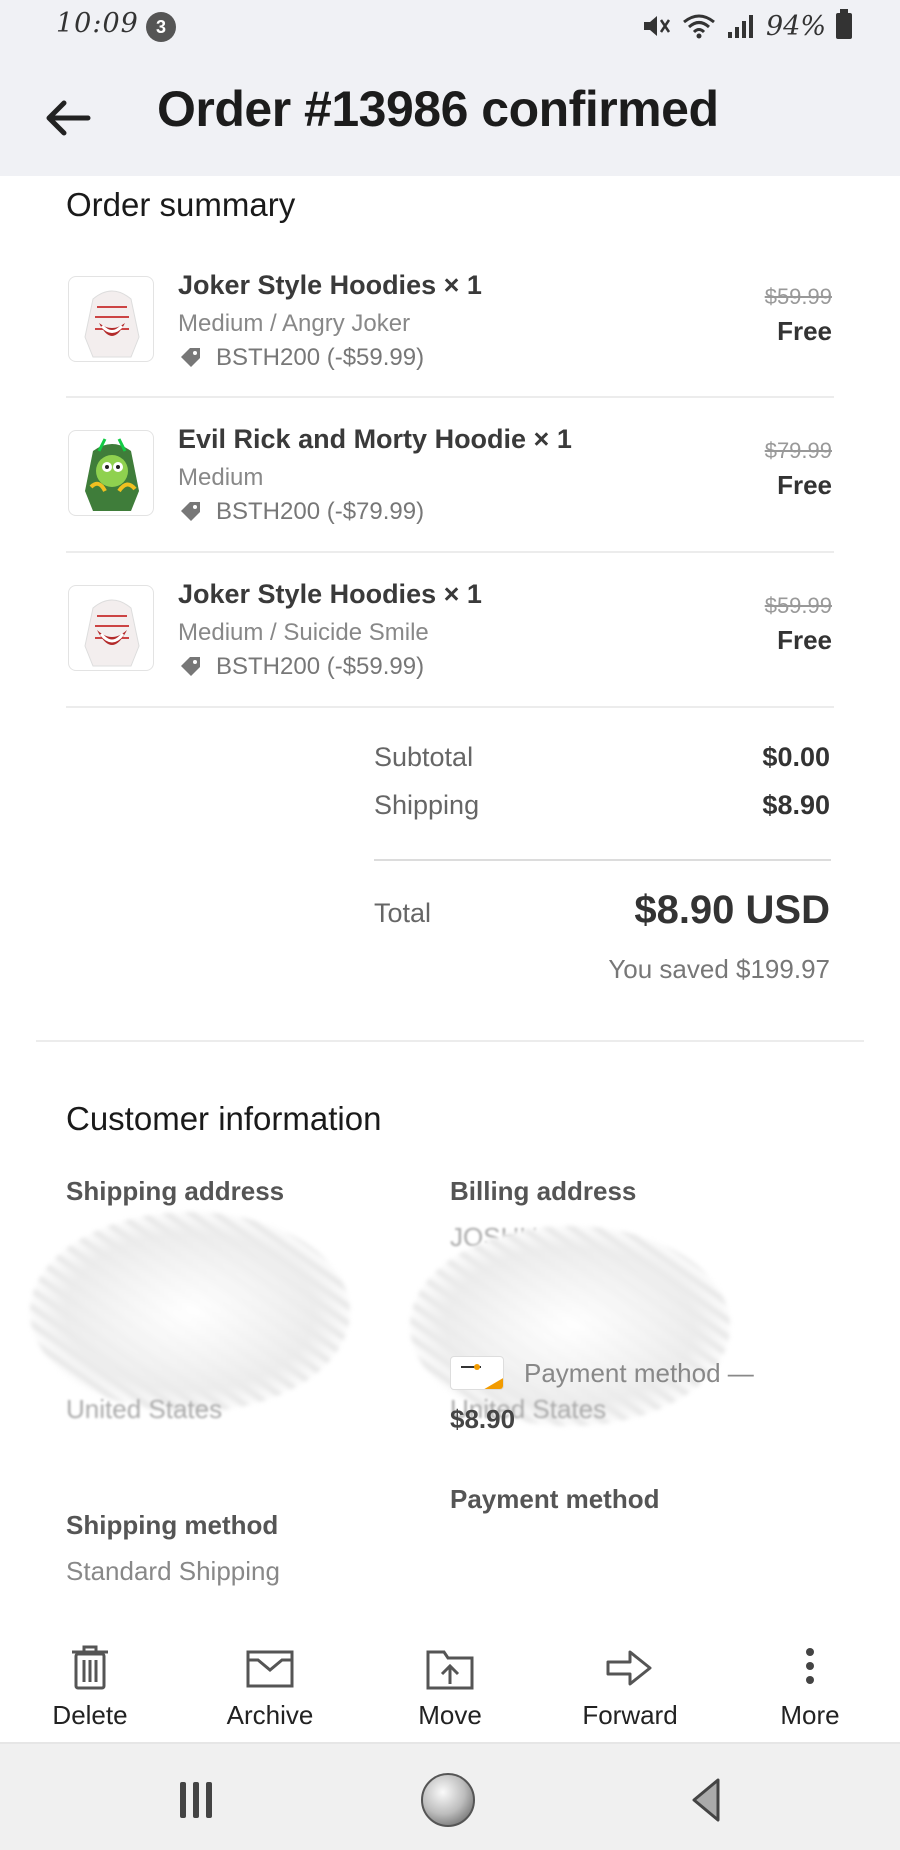 The image size is (900, 1850). I want to click on status-time: 10:09, so click(97, 23).